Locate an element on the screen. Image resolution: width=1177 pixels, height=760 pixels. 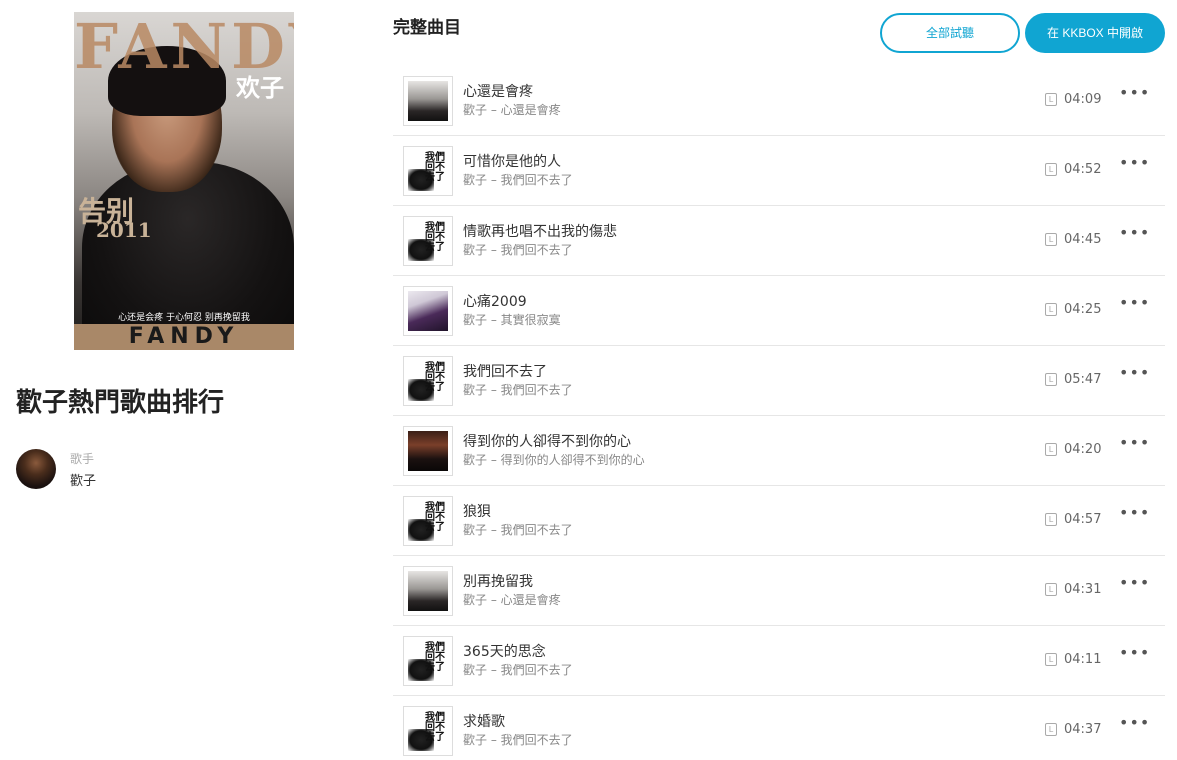
track-title: 求婚歌 is located at coordinates (484, 721).